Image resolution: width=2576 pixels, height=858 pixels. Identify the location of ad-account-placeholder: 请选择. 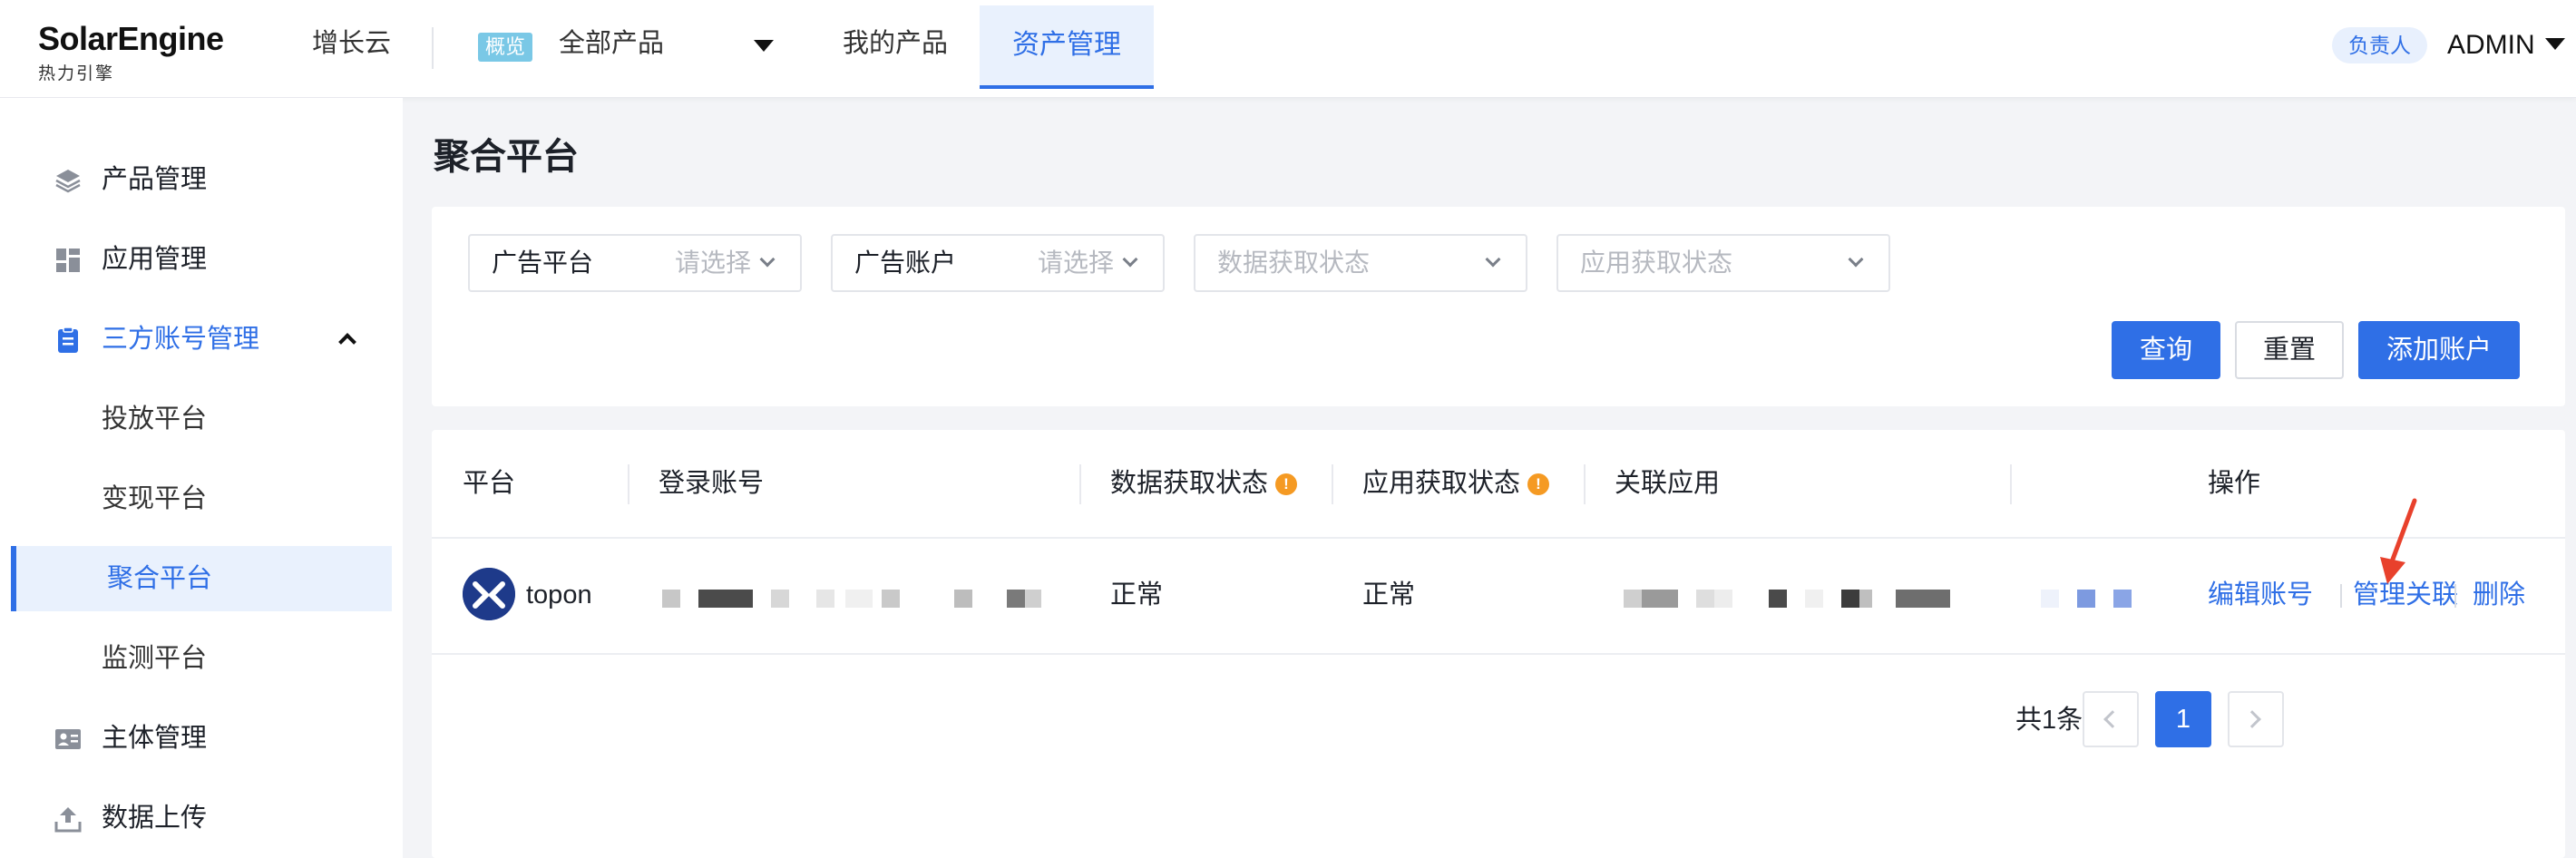
(1076, 263).